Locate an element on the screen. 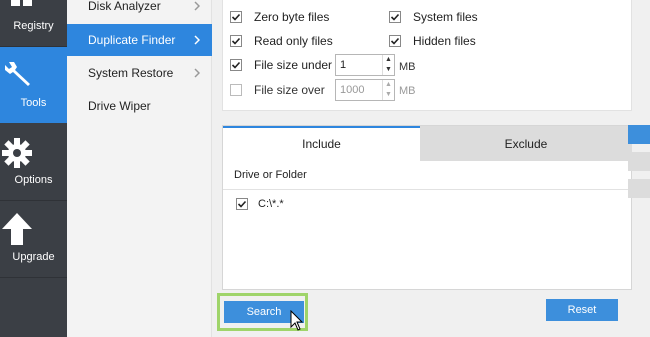 This screenshot has width=650, height=337. size-over-label: File size over is located at coordinates (289, 90).